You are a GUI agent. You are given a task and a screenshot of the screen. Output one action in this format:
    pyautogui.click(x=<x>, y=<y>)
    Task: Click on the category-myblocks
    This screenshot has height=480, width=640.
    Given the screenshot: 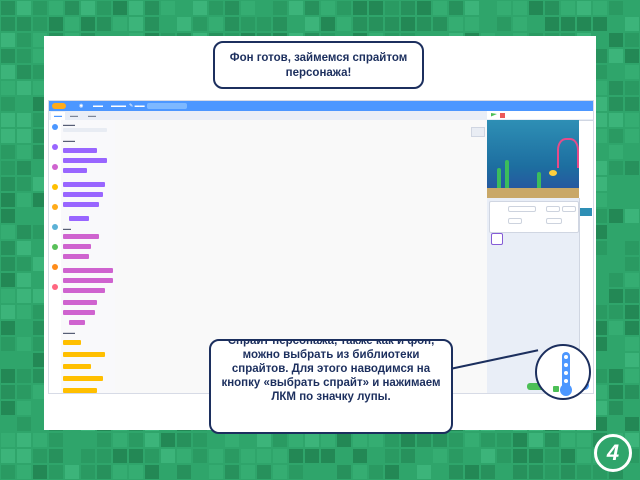 What is the action you would take?
    pyautogui.click(x=55, y=287)
    